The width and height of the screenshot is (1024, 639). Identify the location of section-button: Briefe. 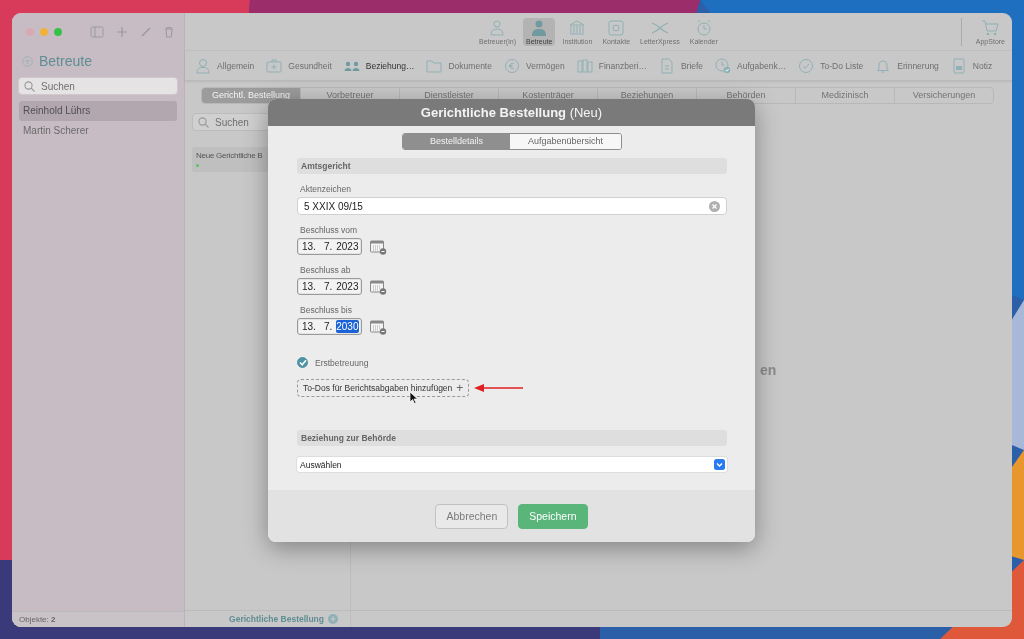
(681, 65).